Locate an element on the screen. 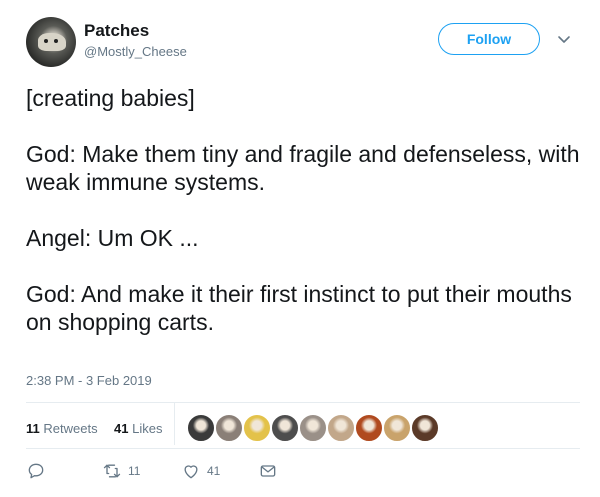 The height and width of the screenshot is (497, 600). tweet-header: Patches @Mostly_Cheese Follow is located at coordinates (303, 42).